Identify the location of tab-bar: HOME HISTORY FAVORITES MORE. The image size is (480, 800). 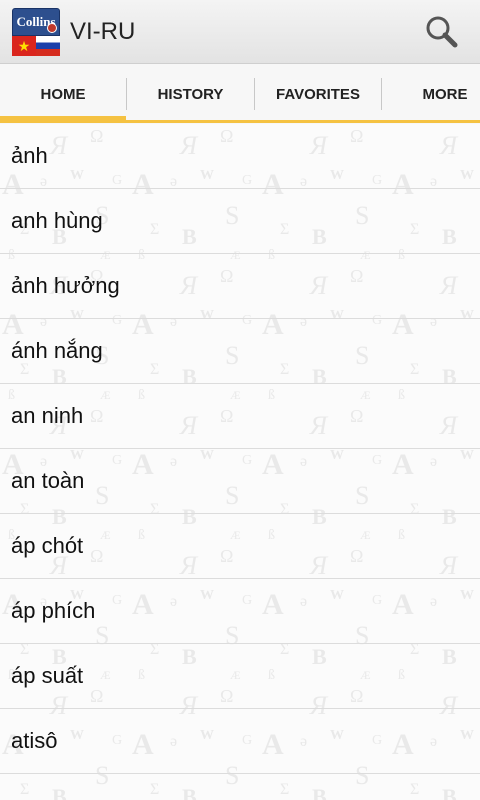
(240, 94).